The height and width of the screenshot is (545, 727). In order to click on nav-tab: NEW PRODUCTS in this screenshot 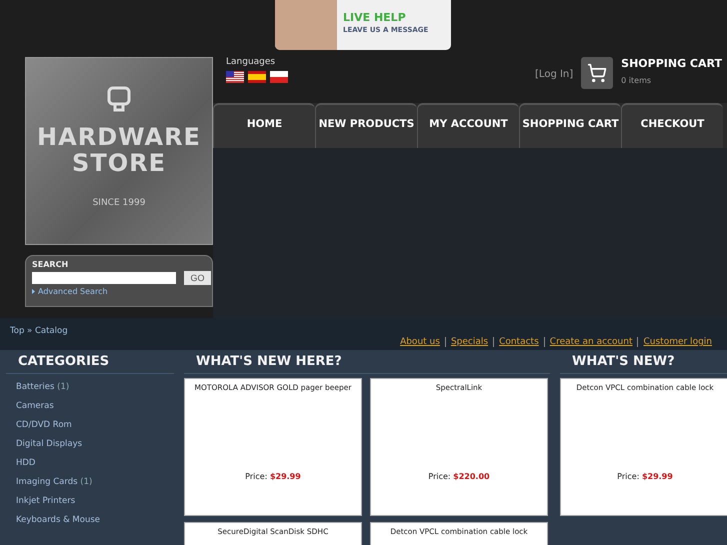, I will do `click(366, 125)`.